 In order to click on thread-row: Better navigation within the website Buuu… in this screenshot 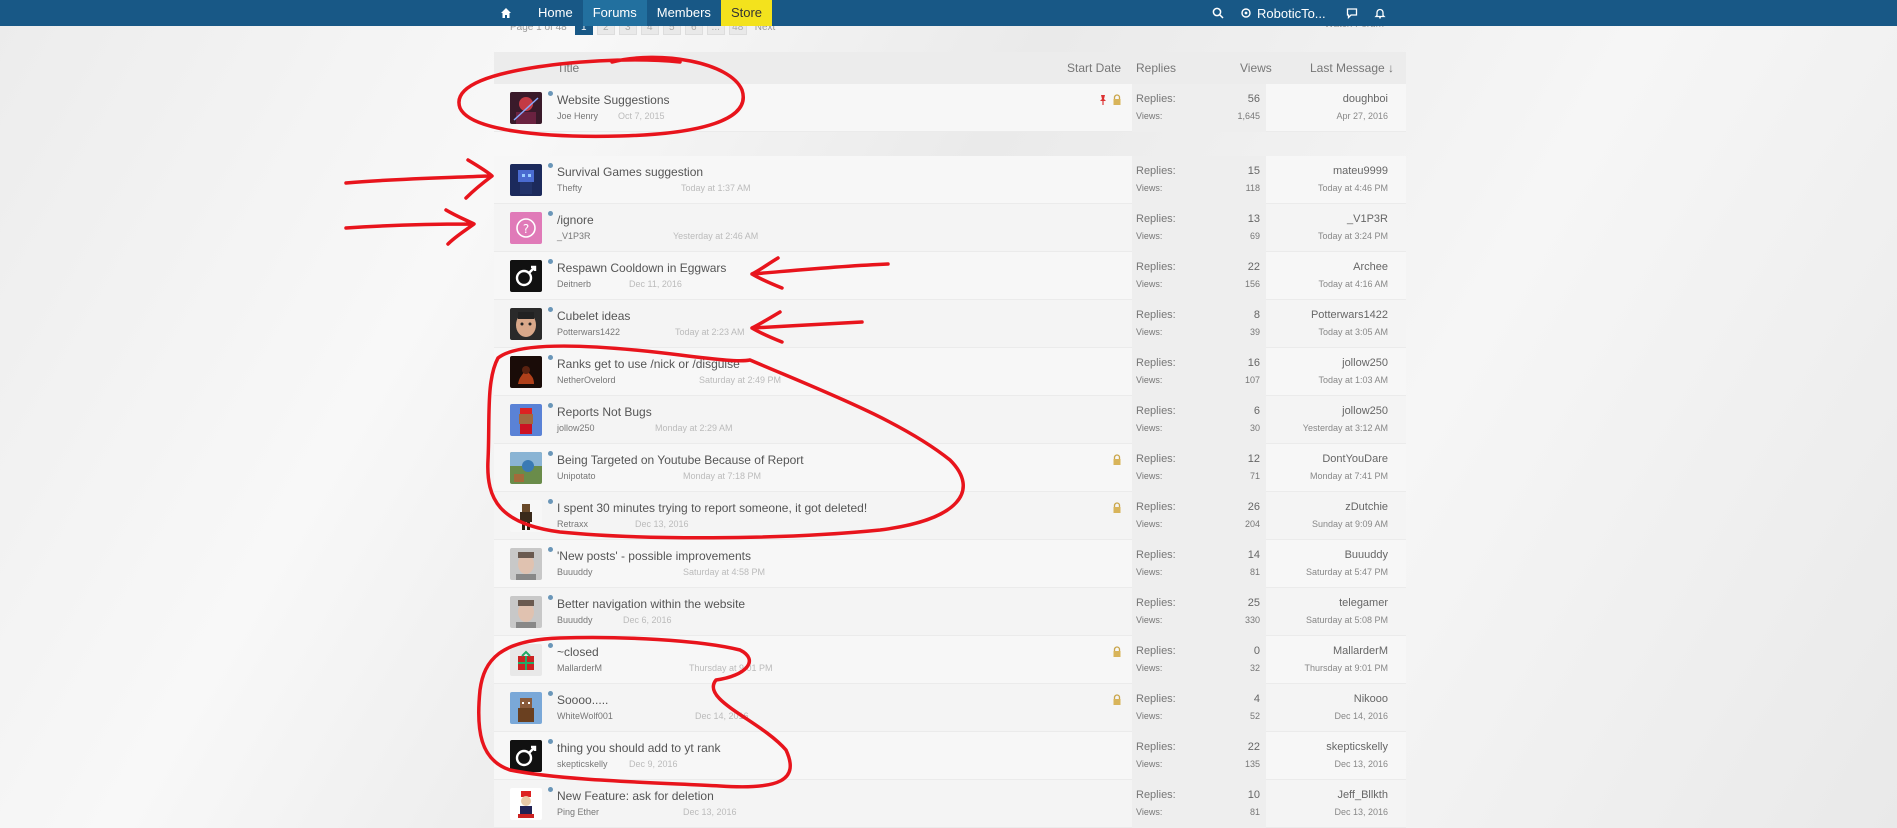, I will do `click(950, 612)`.